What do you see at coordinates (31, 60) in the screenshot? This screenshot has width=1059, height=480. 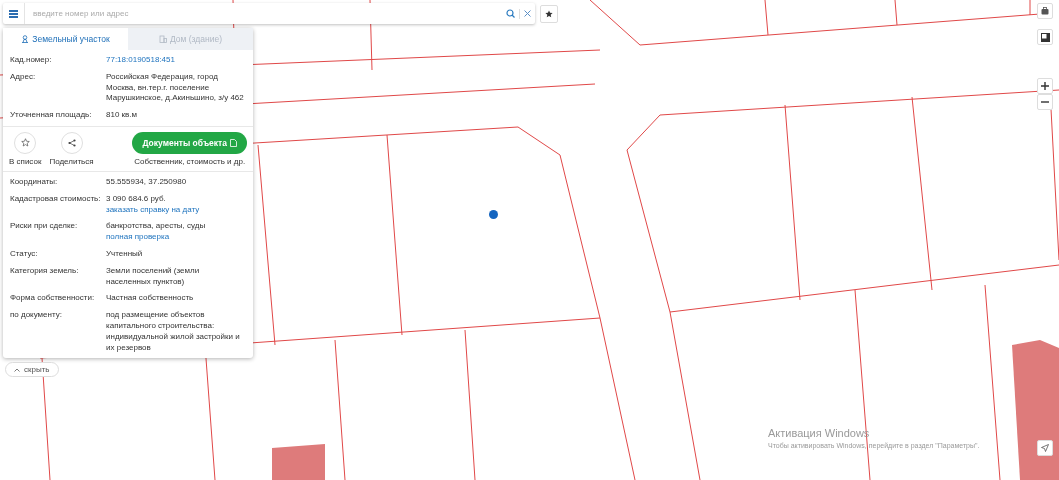 I see `field-label: Кад.номер:` at bounding box center [31, 60].